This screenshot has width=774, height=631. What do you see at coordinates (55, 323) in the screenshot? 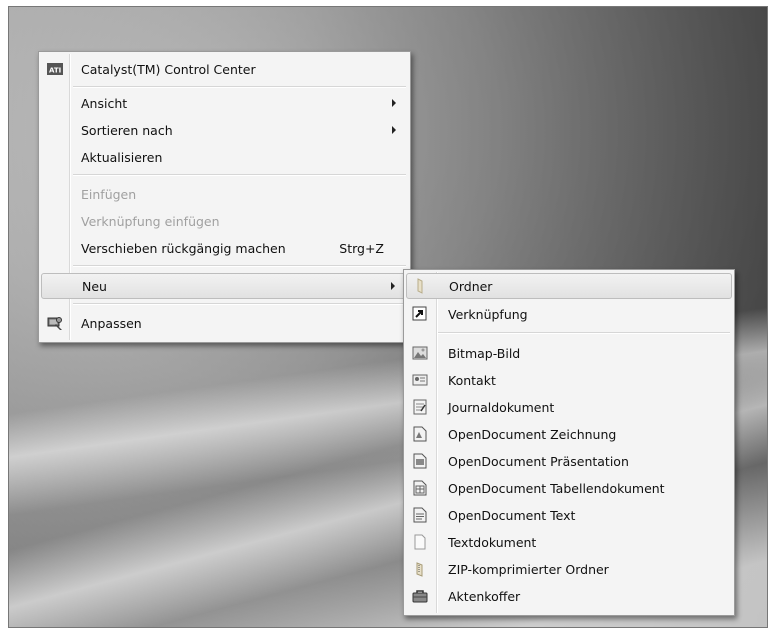
I see `personalize-icon` at bounding box center [55, 323].